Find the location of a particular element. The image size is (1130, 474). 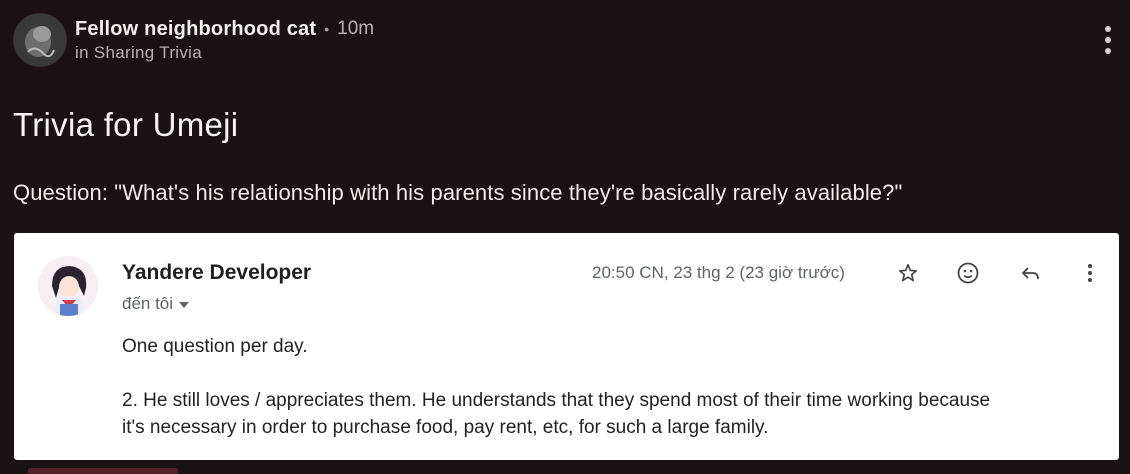

caret-down-icon is located at coordinates (184, 304).